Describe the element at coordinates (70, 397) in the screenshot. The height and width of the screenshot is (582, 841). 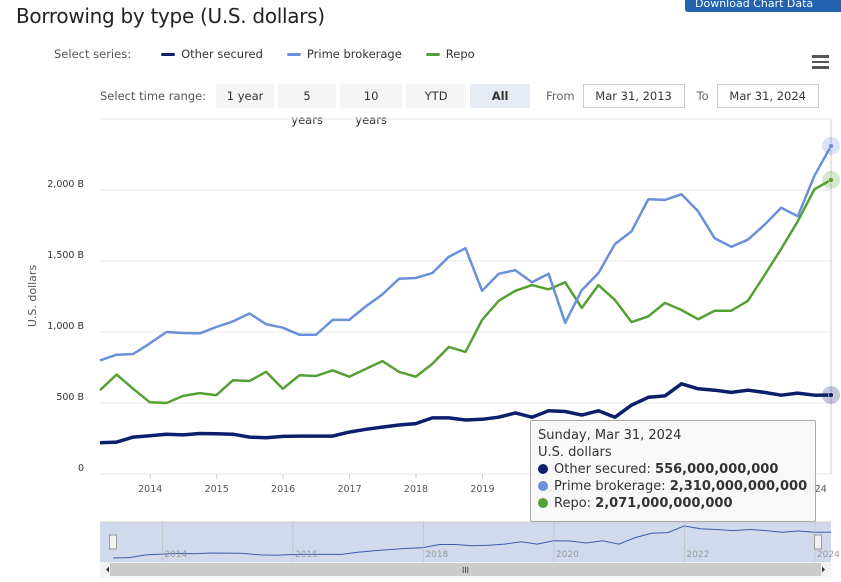
I see `y-tick-label: 500 B` at that location.